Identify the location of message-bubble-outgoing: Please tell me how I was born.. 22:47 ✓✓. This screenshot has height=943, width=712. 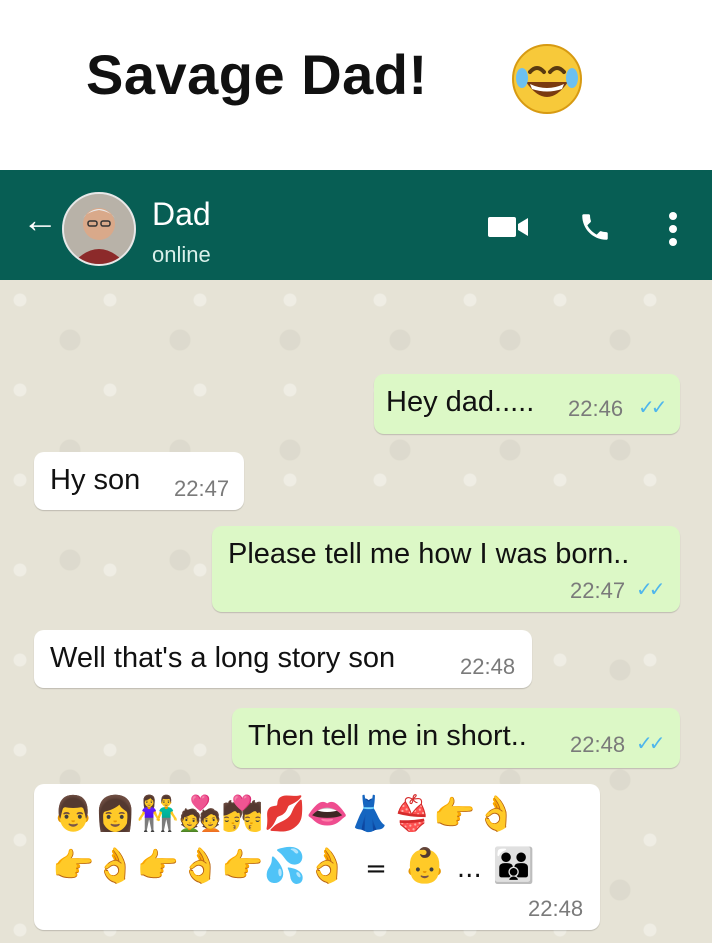
(446, 569).